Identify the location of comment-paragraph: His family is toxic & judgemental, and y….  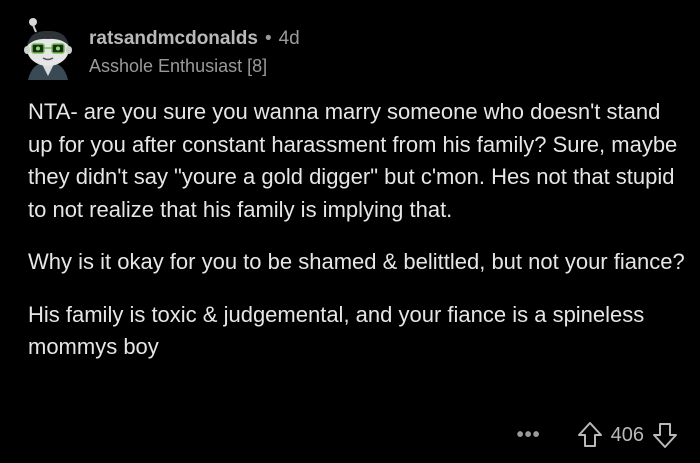
(336, 330).